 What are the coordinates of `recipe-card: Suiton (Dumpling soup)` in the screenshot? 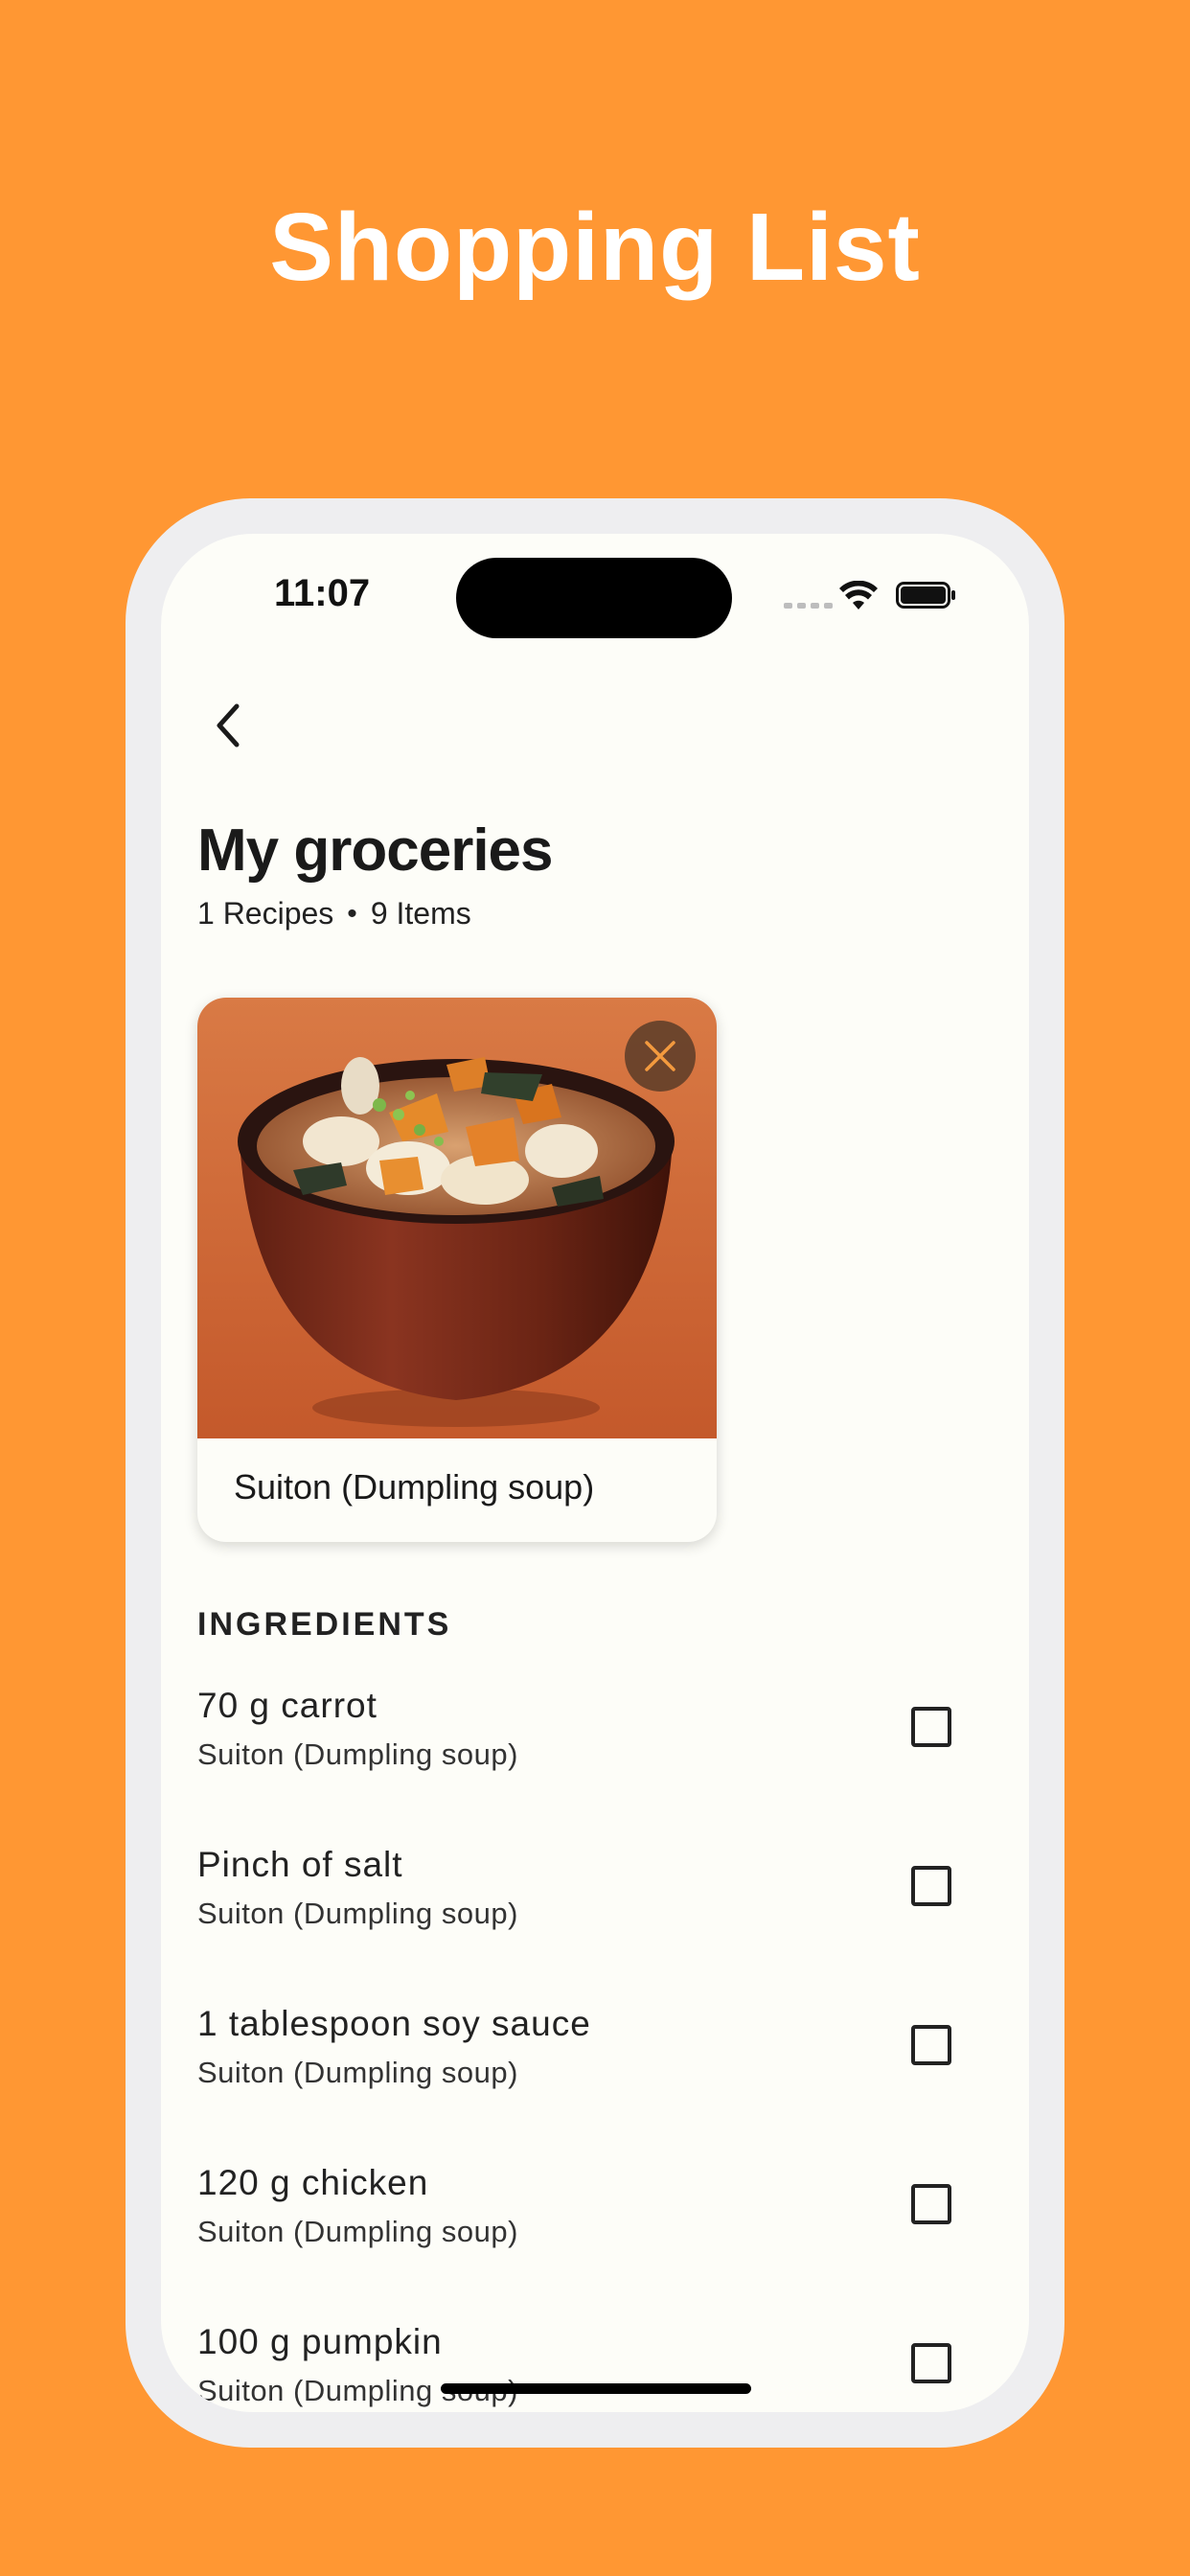 It's located at (457, 1270).